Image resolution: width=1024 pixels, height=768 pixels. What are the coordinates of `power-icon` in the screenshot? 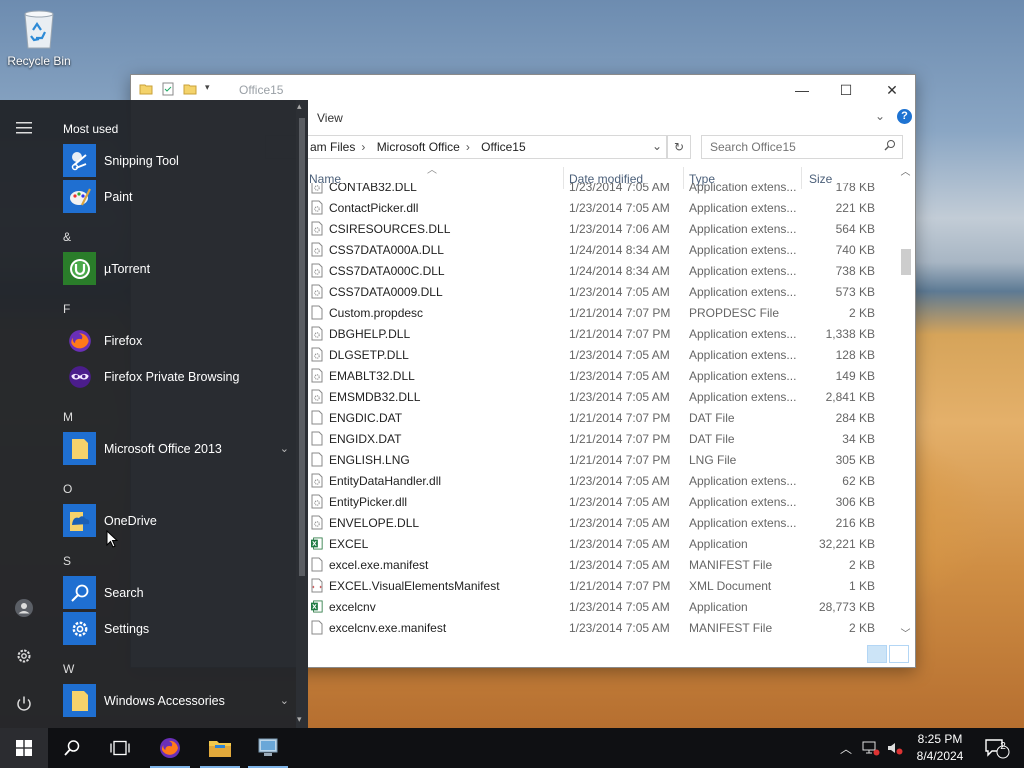 It's located at (24, 704).